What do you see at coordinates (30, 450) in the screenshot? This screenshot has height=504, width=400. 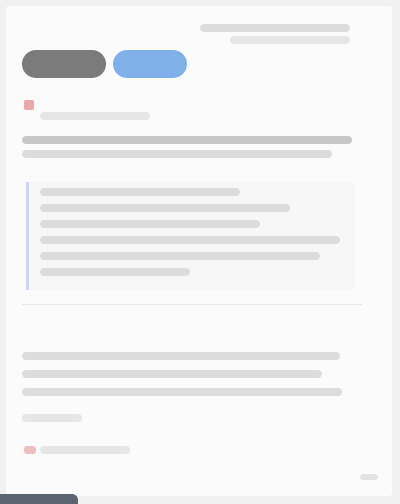 I see `marker-icon` at bounding box center [30, 450].